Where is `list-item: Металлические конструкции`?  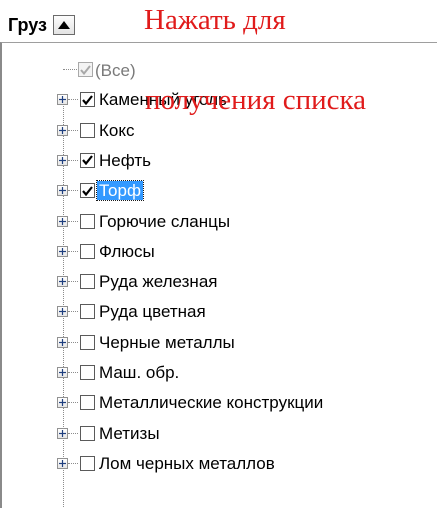 list-item: Металлические конструкции is located at coordinates (219, 402).